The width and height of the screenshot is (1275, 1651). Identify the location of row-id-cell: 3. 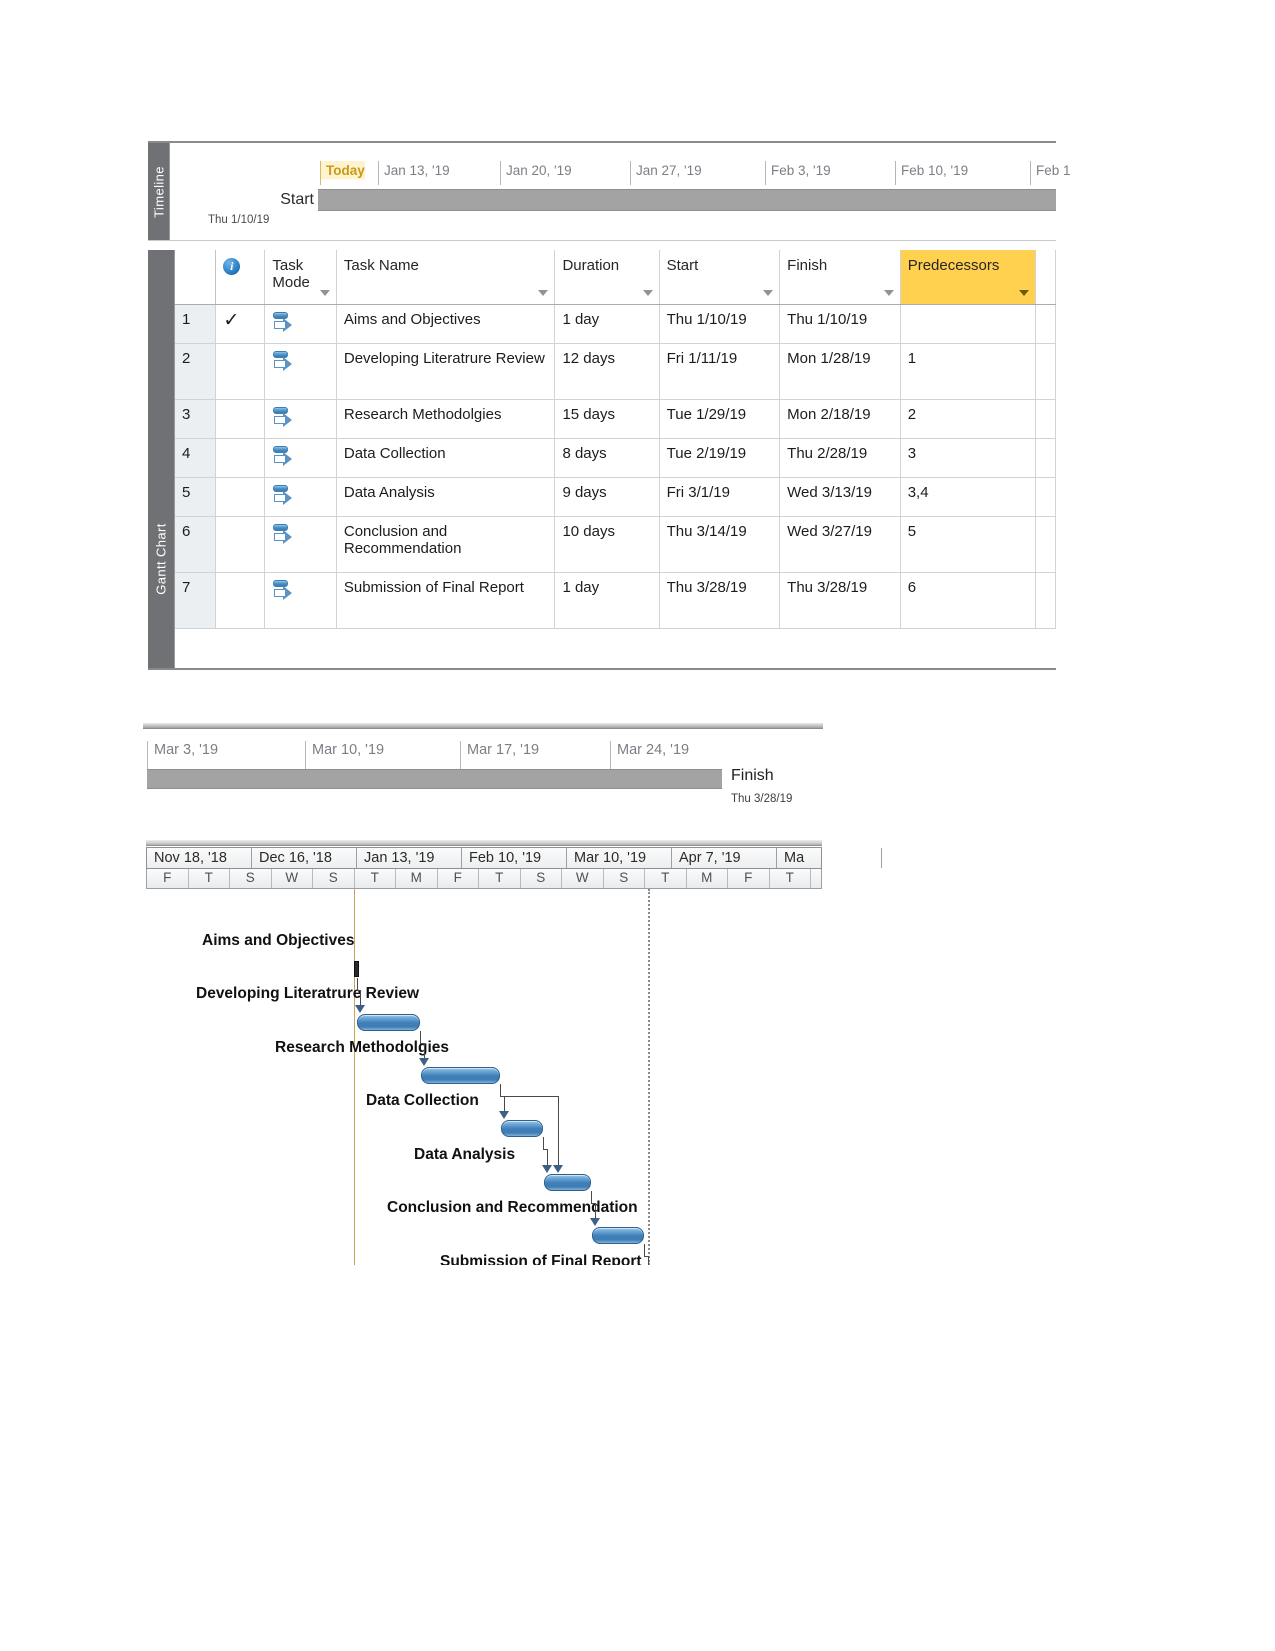
(196, 419).